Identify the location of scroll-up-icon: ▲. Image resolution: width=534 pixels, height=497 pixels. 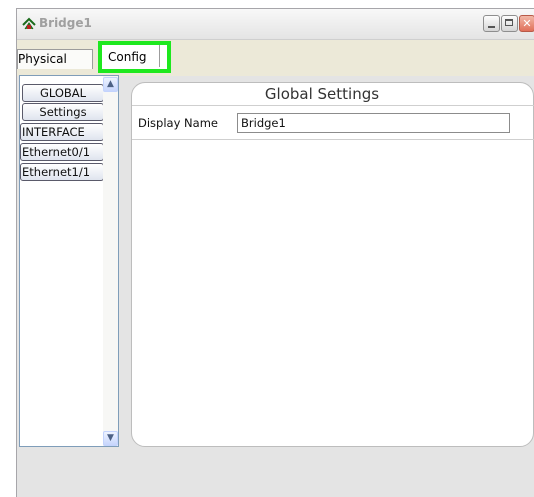
(110, 84).